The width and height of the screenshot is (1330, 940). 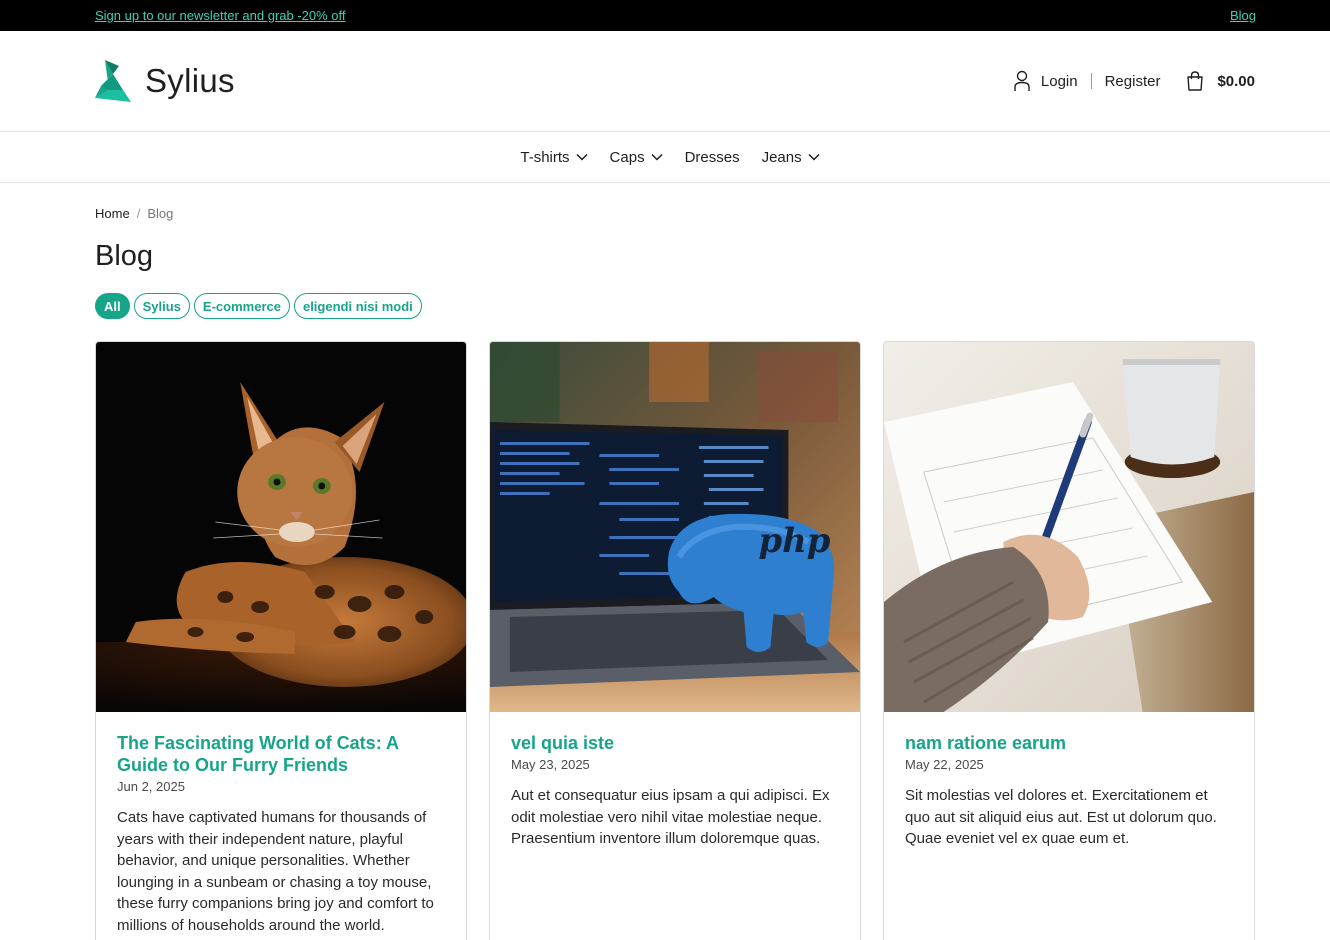 I want to click on account-area: Login Register $0.00, so click(x=1134, y=81).